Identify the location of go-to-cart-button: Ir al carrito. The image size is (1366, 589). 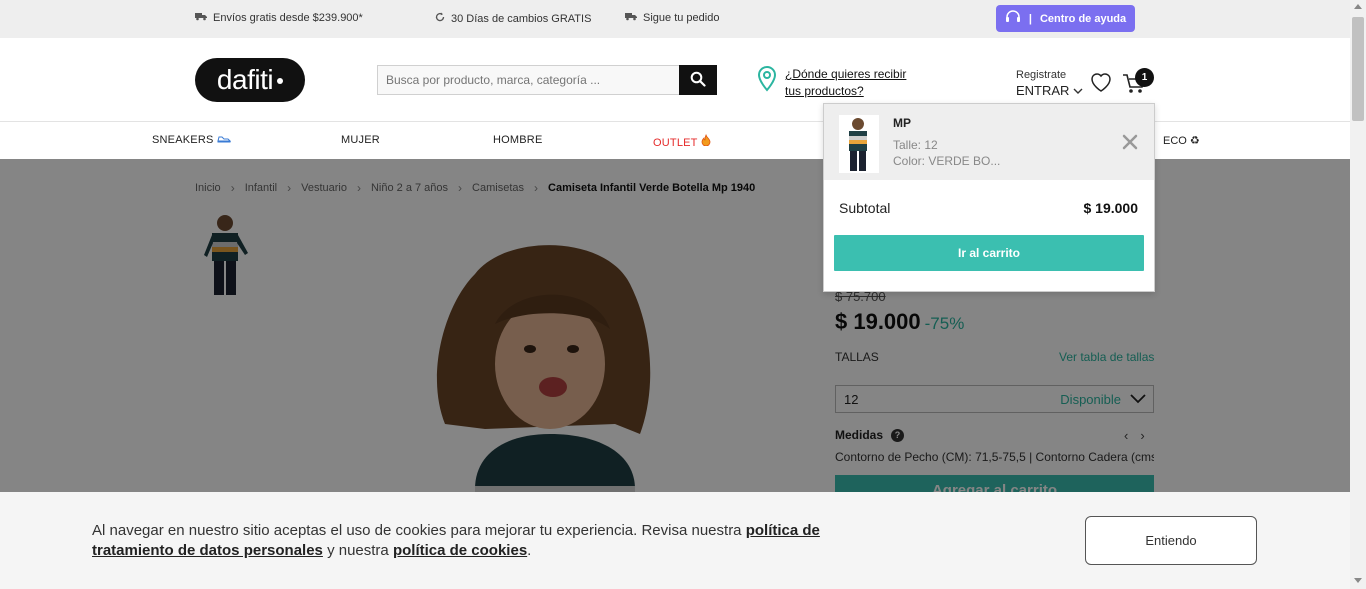
(989, 253).